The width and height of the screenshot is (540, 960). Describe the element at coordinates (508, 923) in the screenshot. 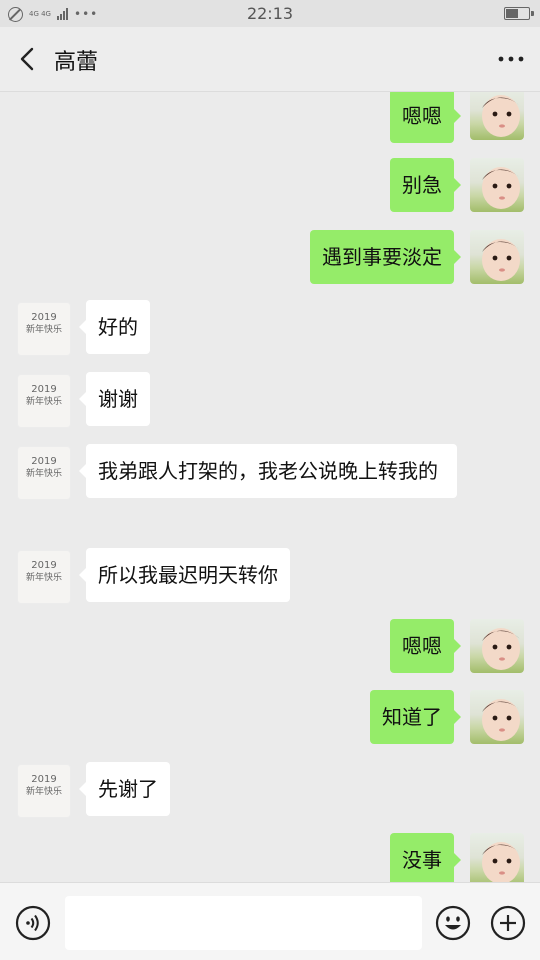

I see `add-more-icon` at that location.